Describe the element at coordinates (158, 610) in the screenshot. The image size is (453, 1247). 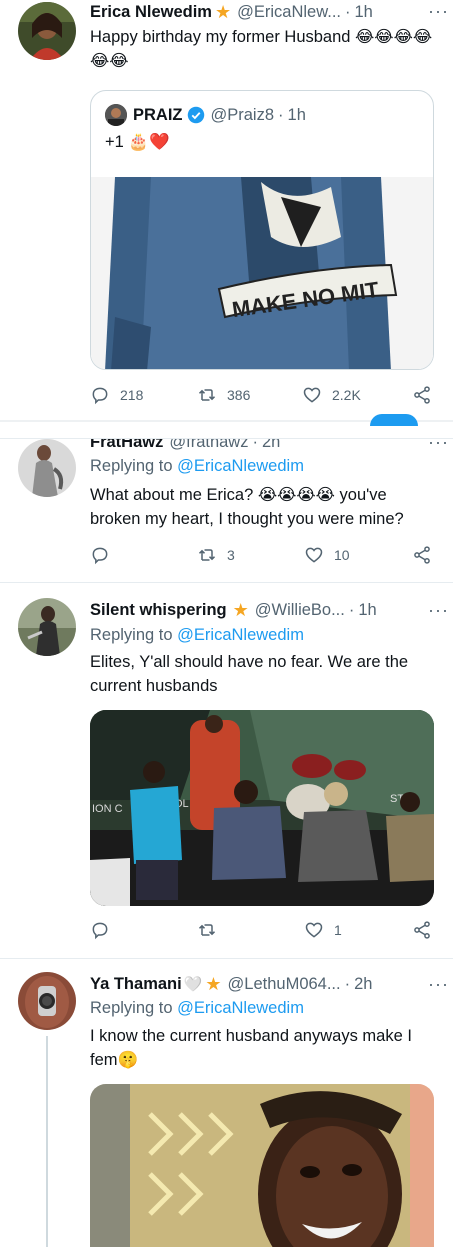
I see `display-name: Silent whispering` at that location.